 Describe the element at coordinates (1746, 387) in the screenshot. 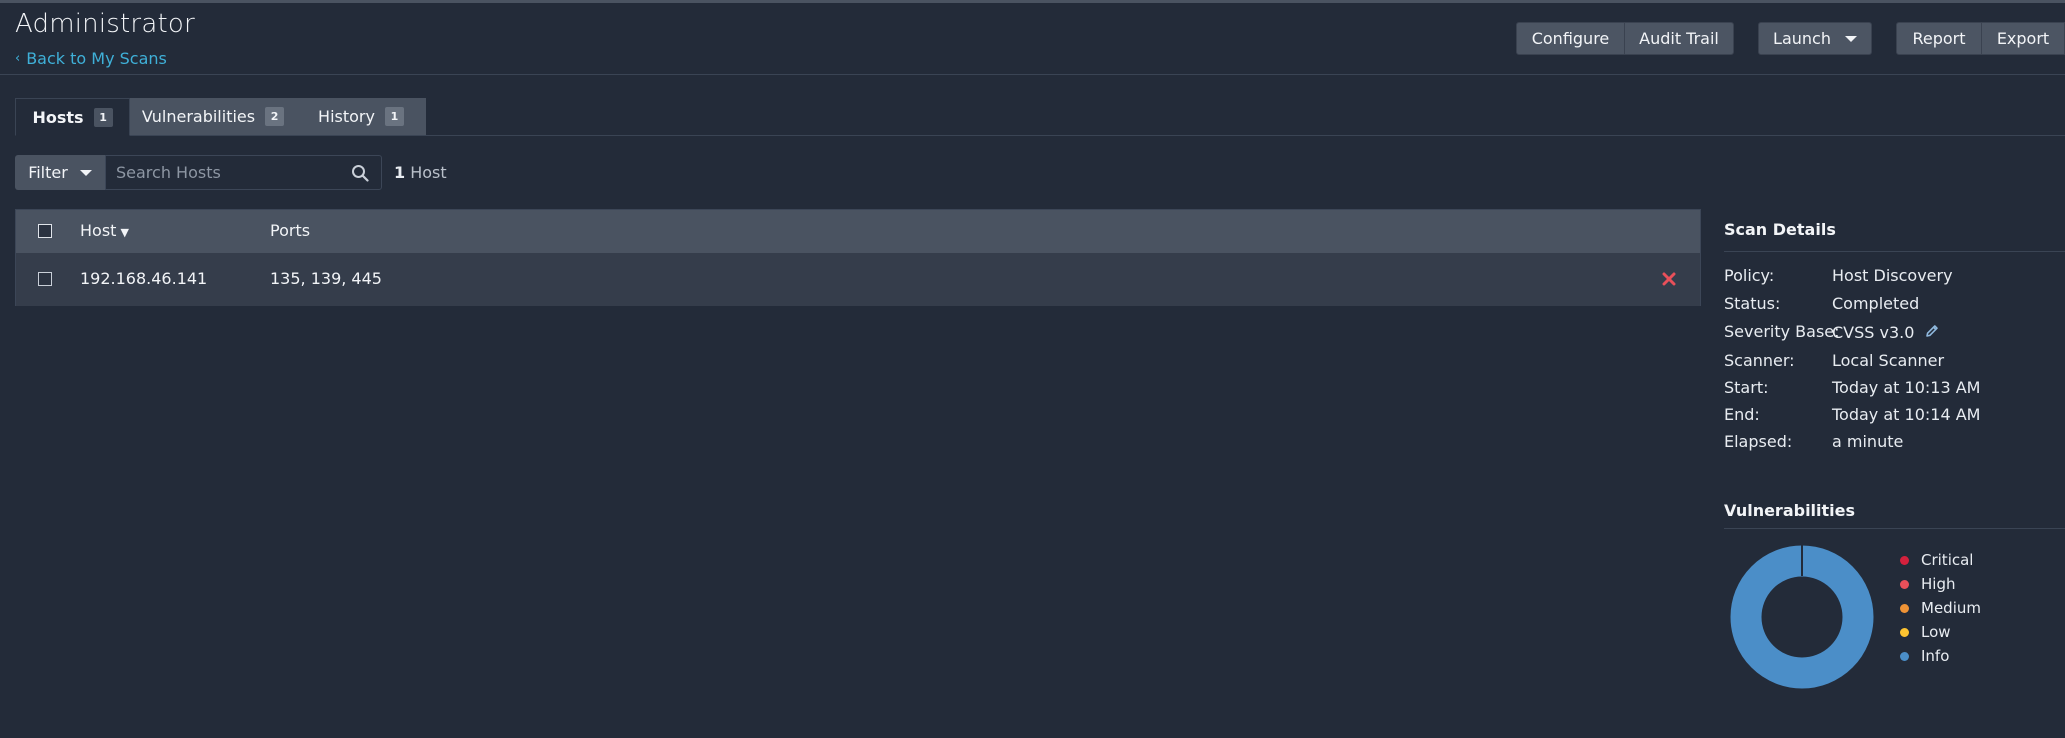

I see `detail-label-start: Start:` at that location.